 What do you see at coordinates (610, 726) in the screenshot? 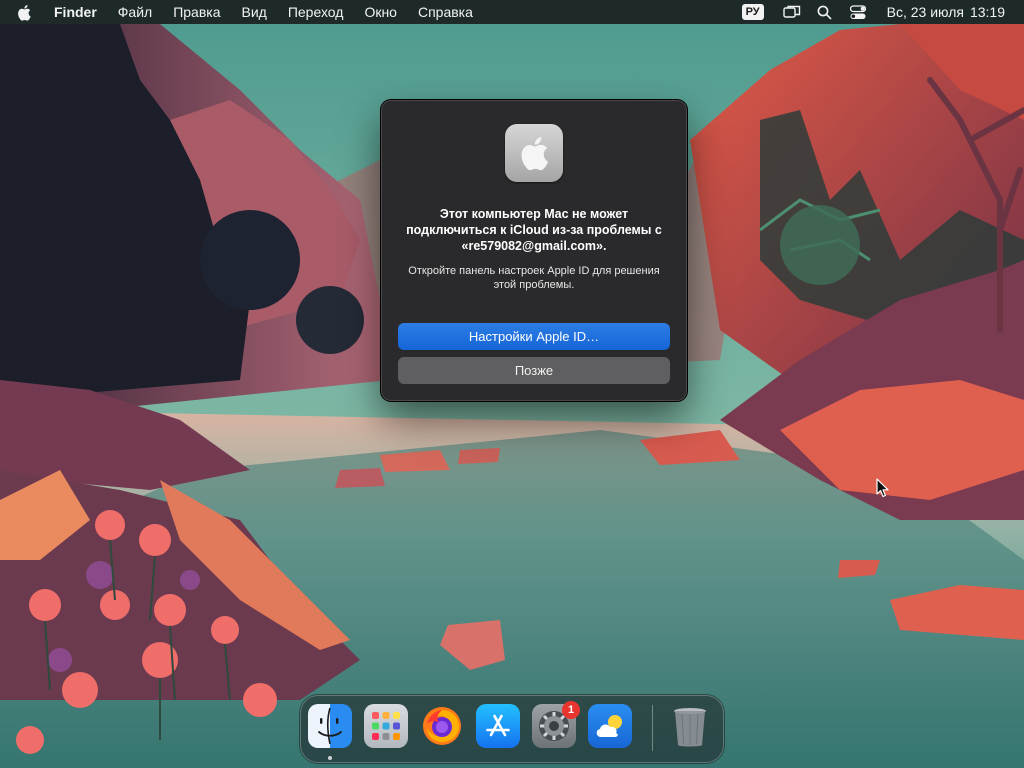
I see `weather-icon` at bounding box center [610, 726].